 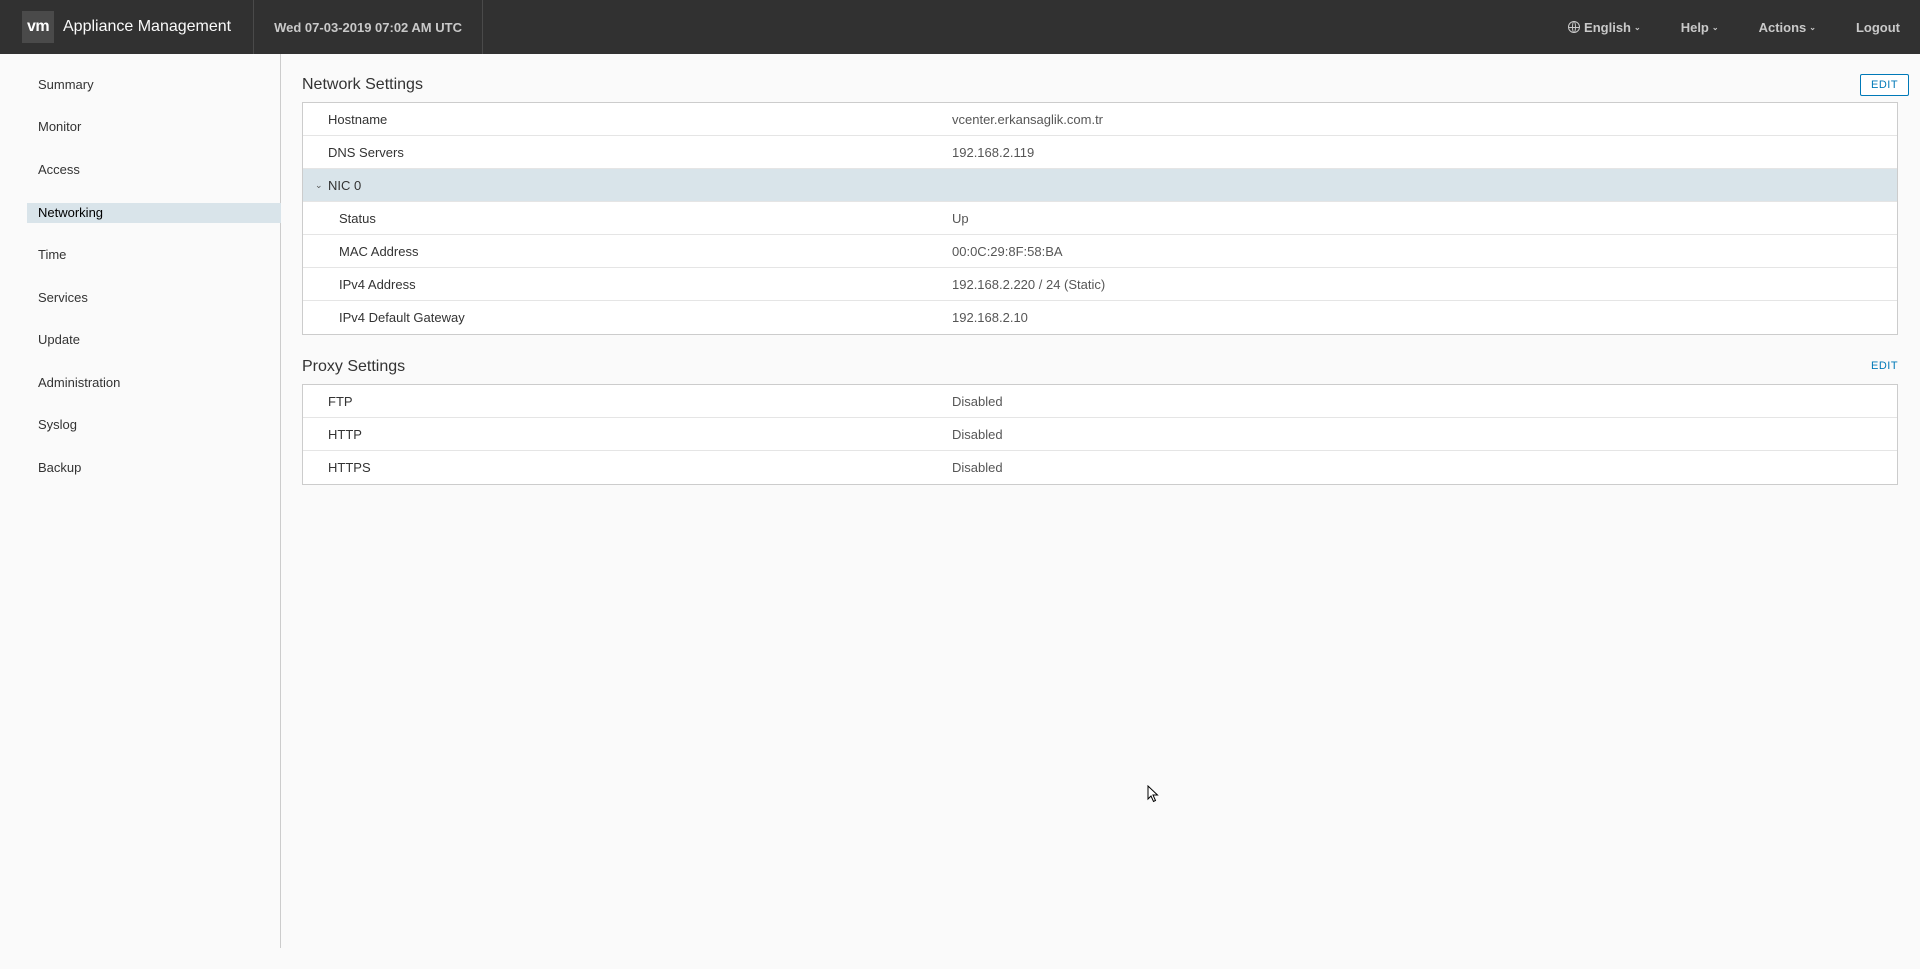 I want to click on http-label: HTTP, so click(x=345, y=434).